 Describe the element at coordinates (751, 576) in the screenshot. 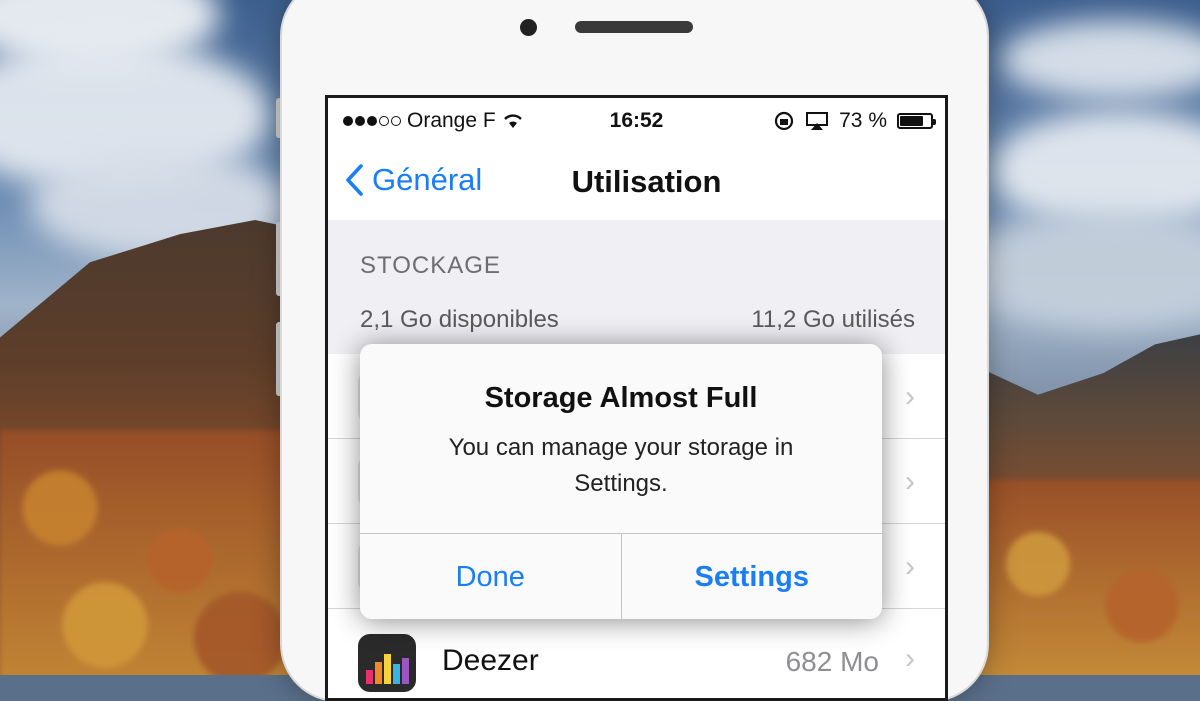

I see `settings-button: Settings` at that location.